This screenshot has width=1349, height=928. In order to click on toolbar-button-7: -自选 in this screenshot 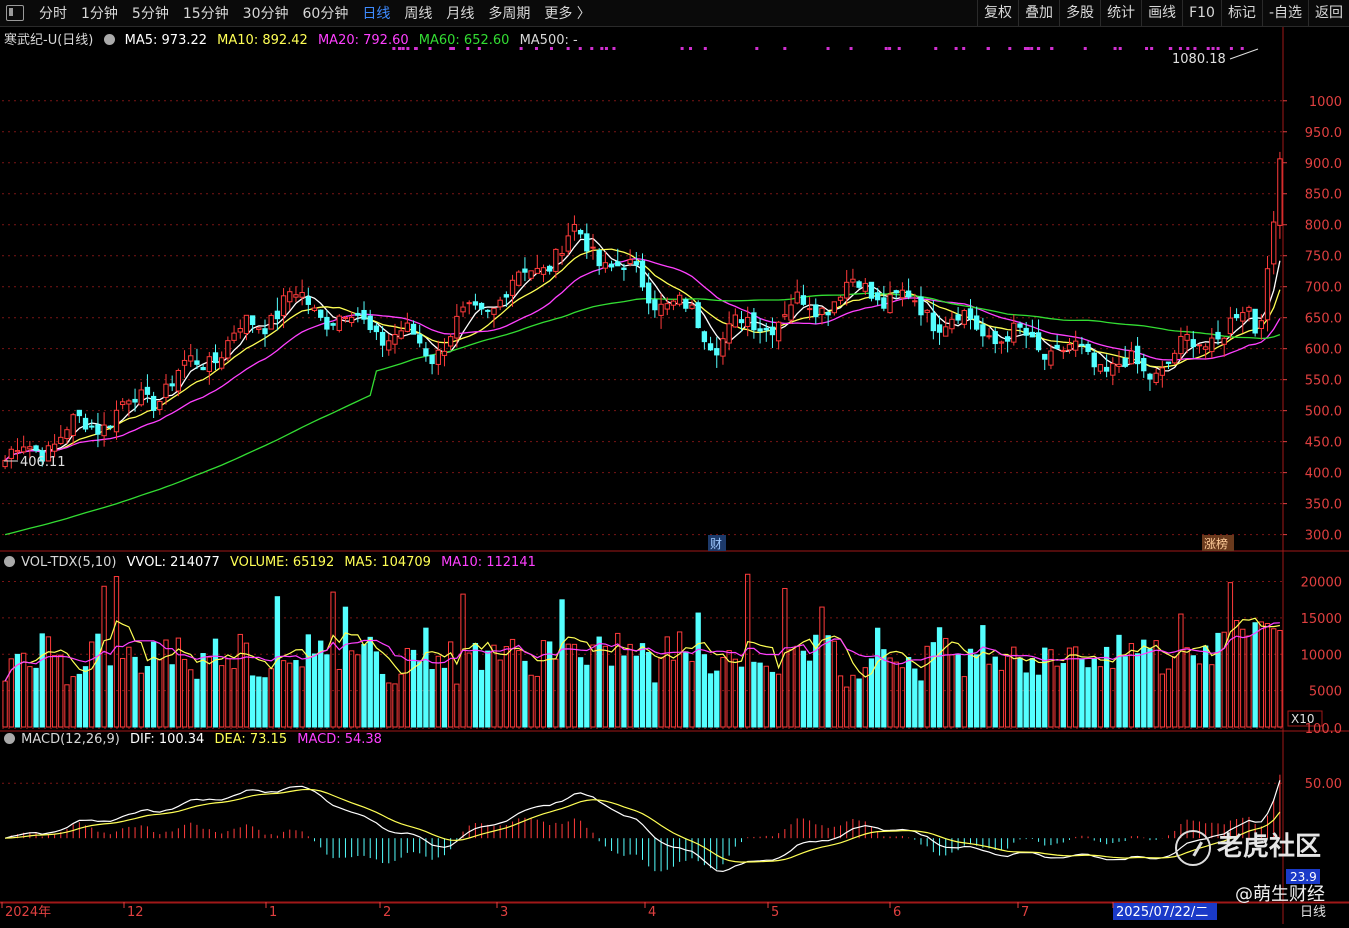, I will do `click(1284, 13)`.